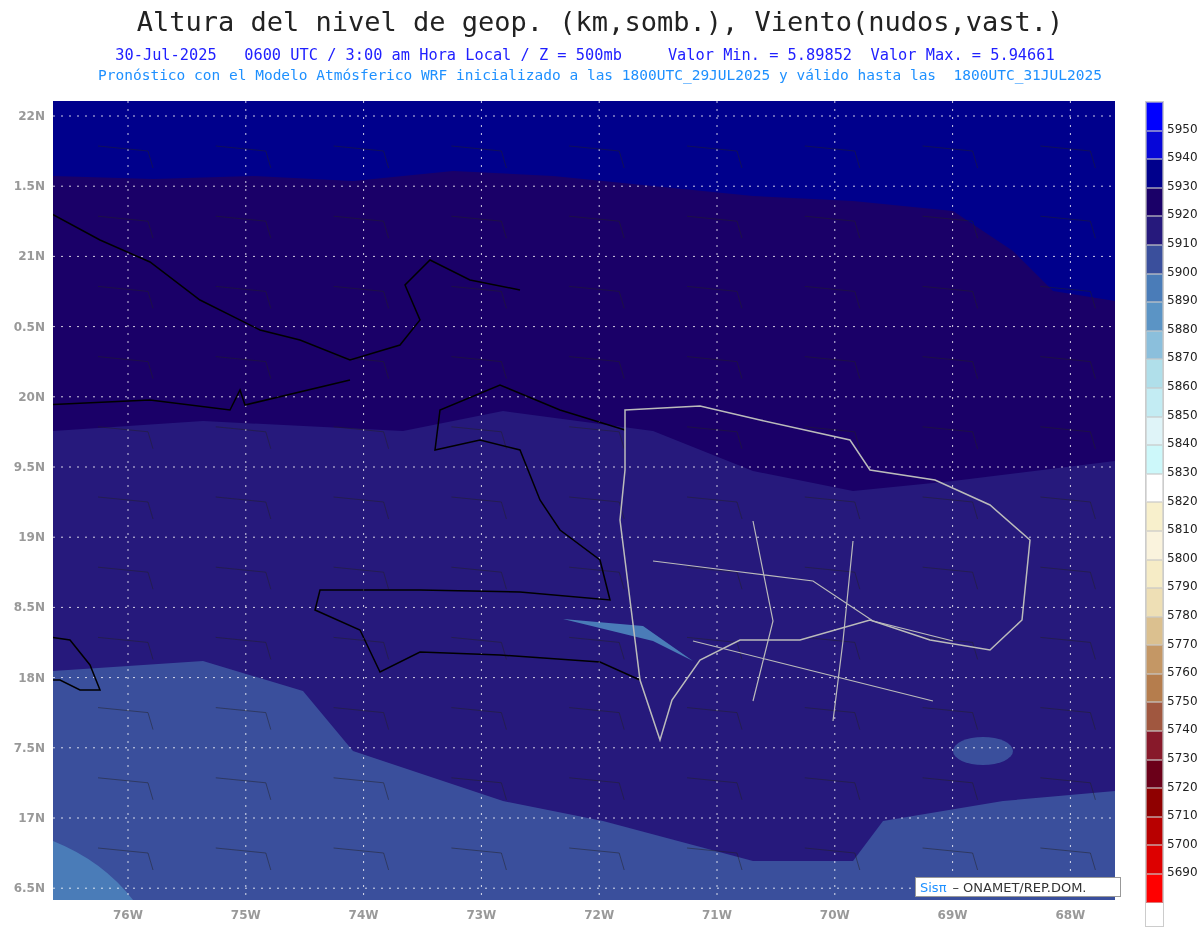  I want to click on latitude-label: 6.5N, so click(29, 888).